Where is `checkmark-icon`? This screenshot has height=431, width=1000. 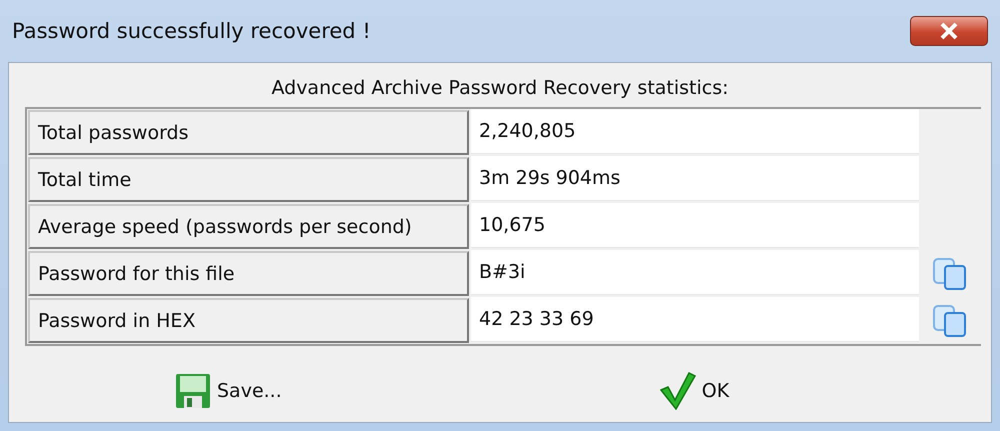
checkmark-icon is located at coordinates (678, 391).